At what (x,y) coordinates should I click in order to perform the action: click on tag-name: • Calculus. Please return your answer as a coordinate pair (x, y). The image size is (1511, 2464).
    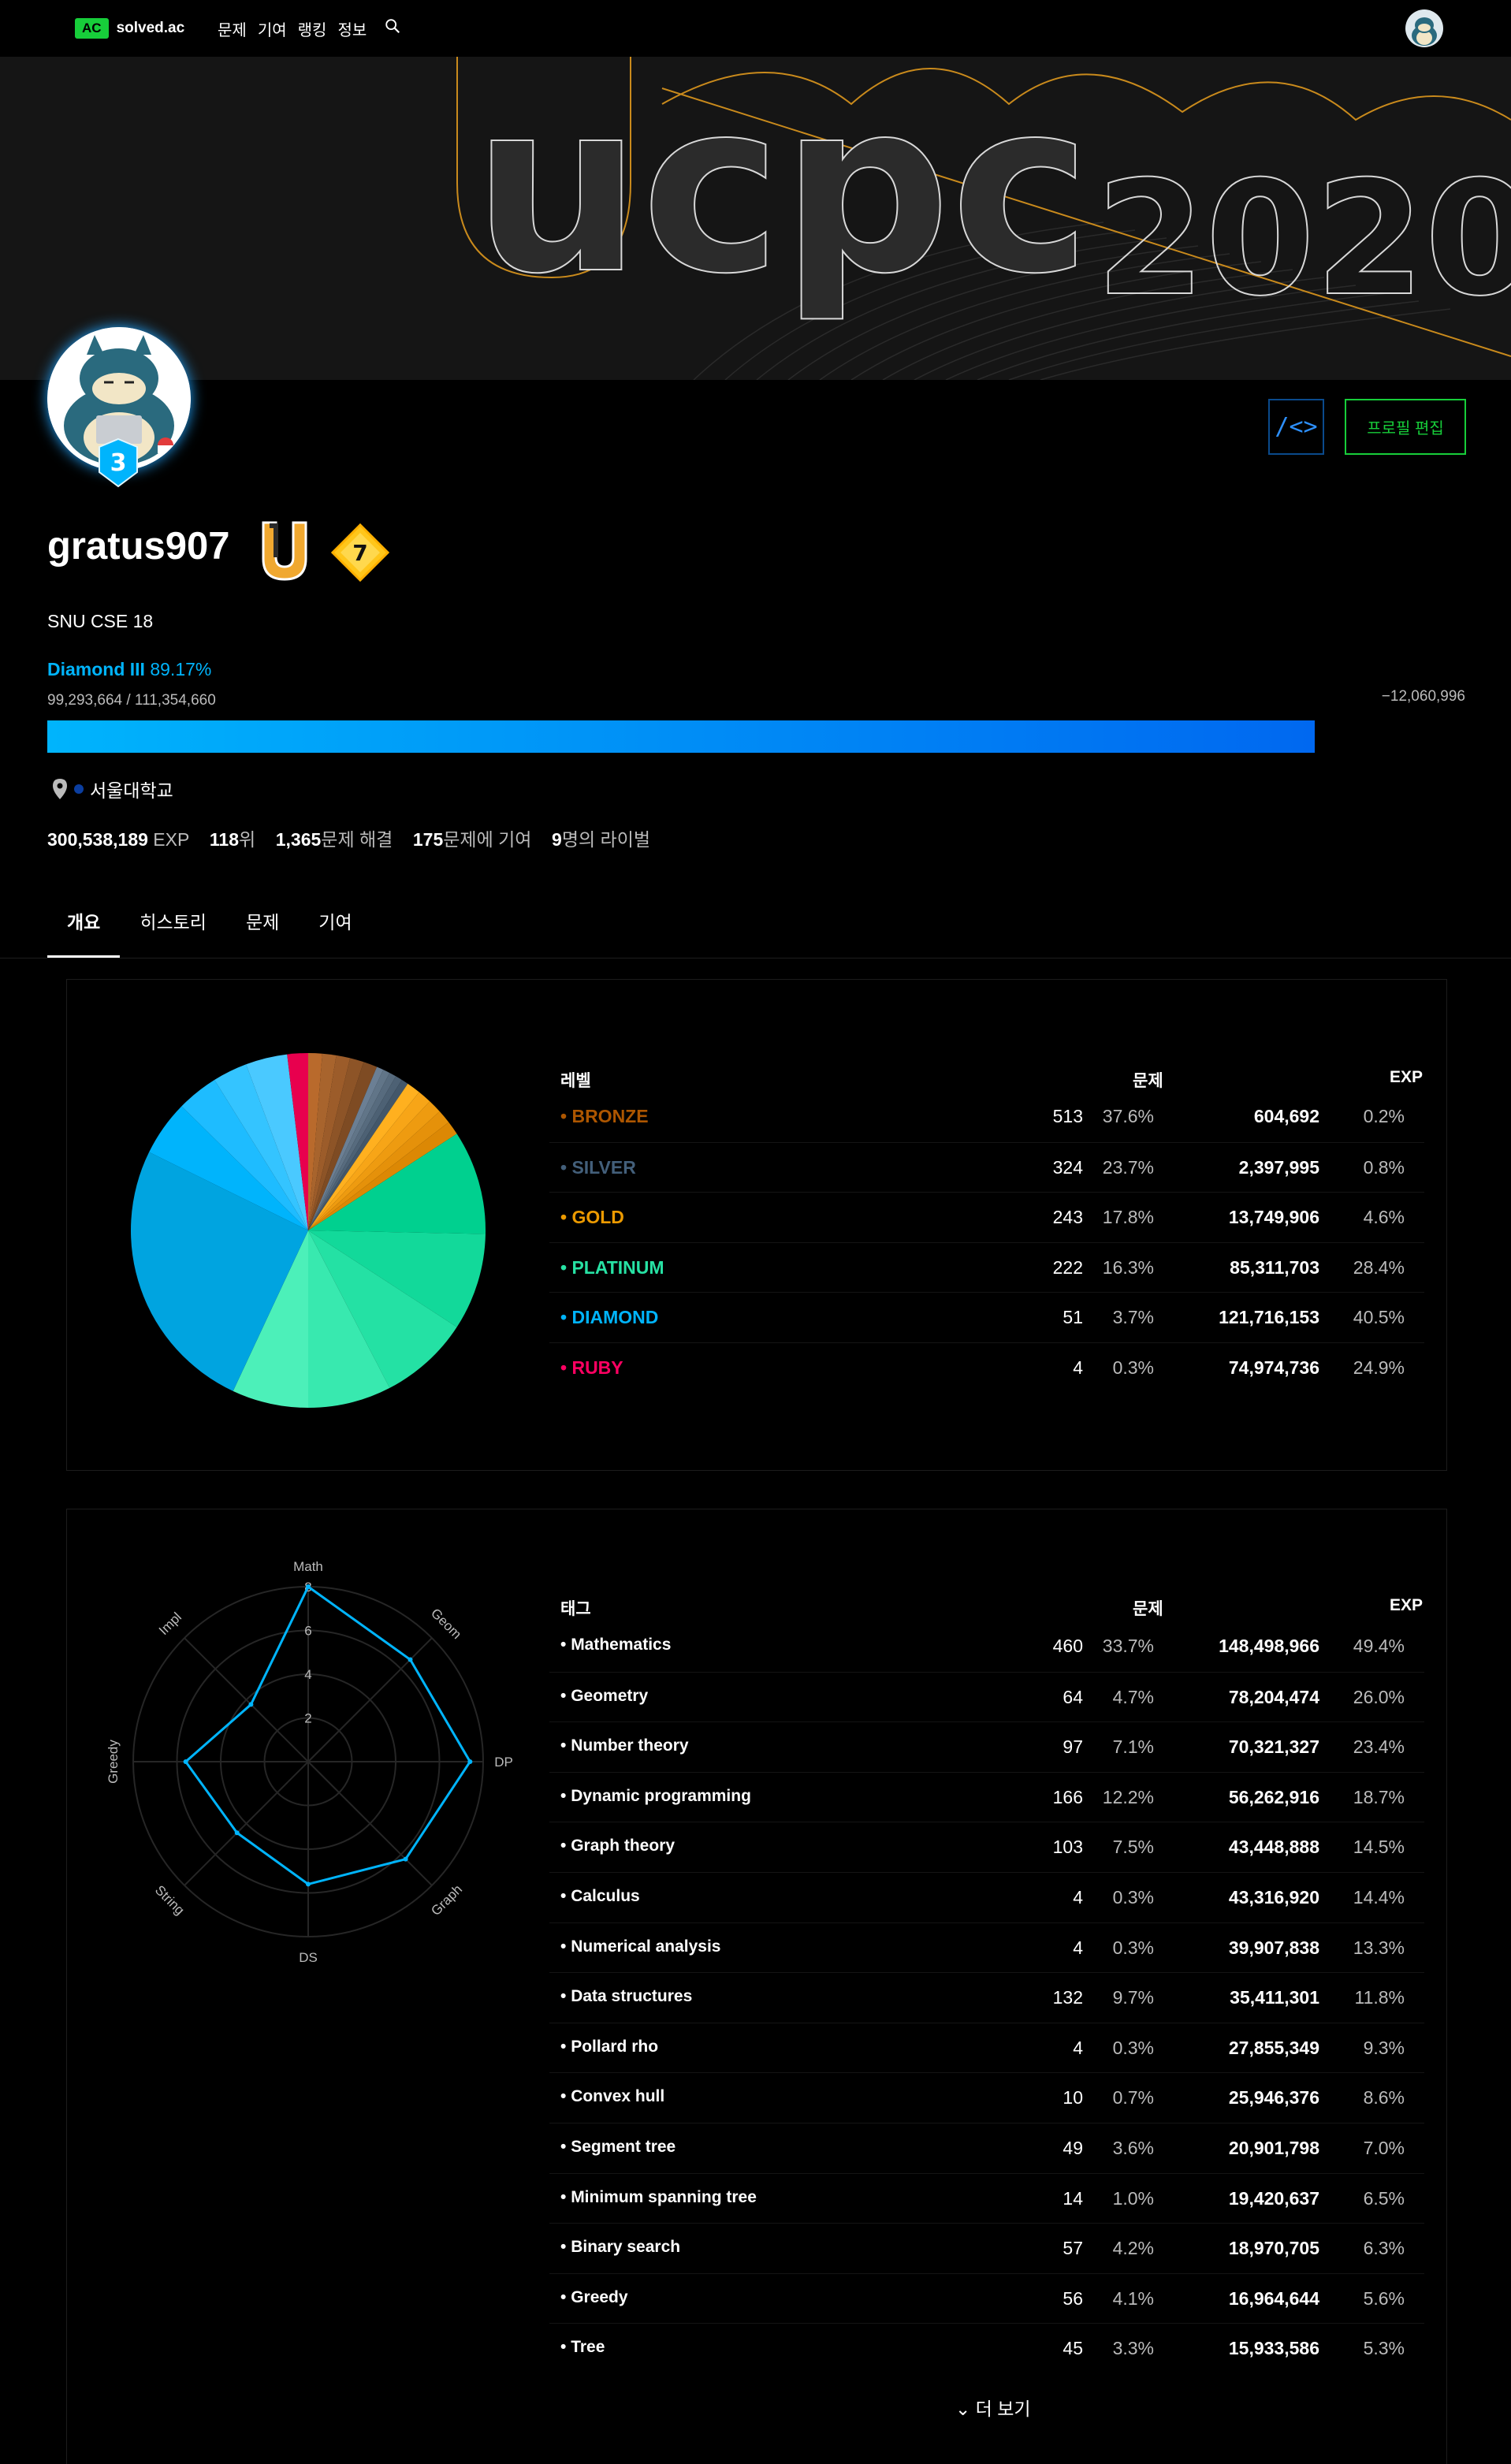
    Looking at the image, I should click on (600, 1897).